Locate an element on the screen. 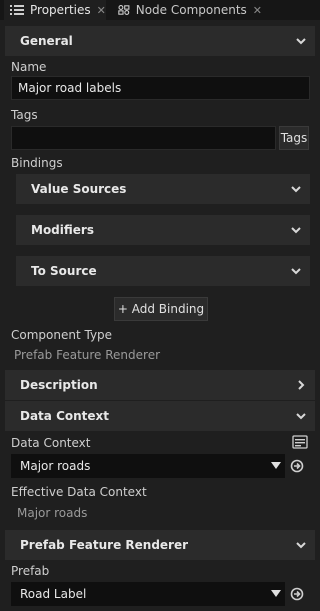 Image resolution: width=320 pixels, height=611 pixels. name-label: Name is located at coordinates (29, 67).